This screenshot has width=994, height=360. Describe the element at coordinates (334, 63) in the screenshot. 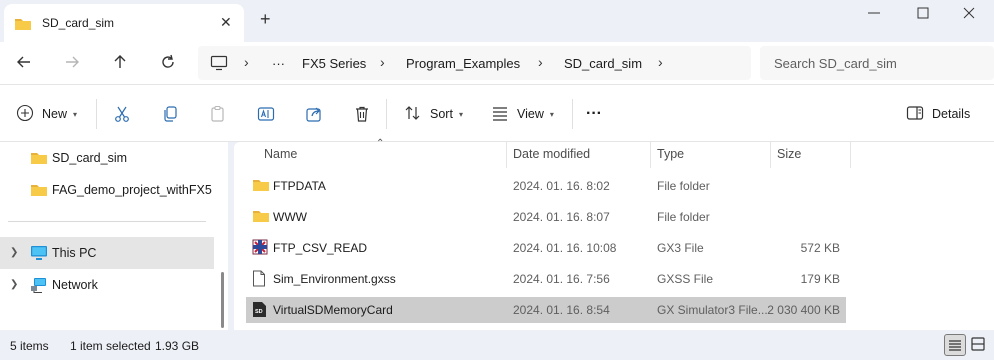

I see `breadcrumb-fx5-series: FX5 Series` at that location.